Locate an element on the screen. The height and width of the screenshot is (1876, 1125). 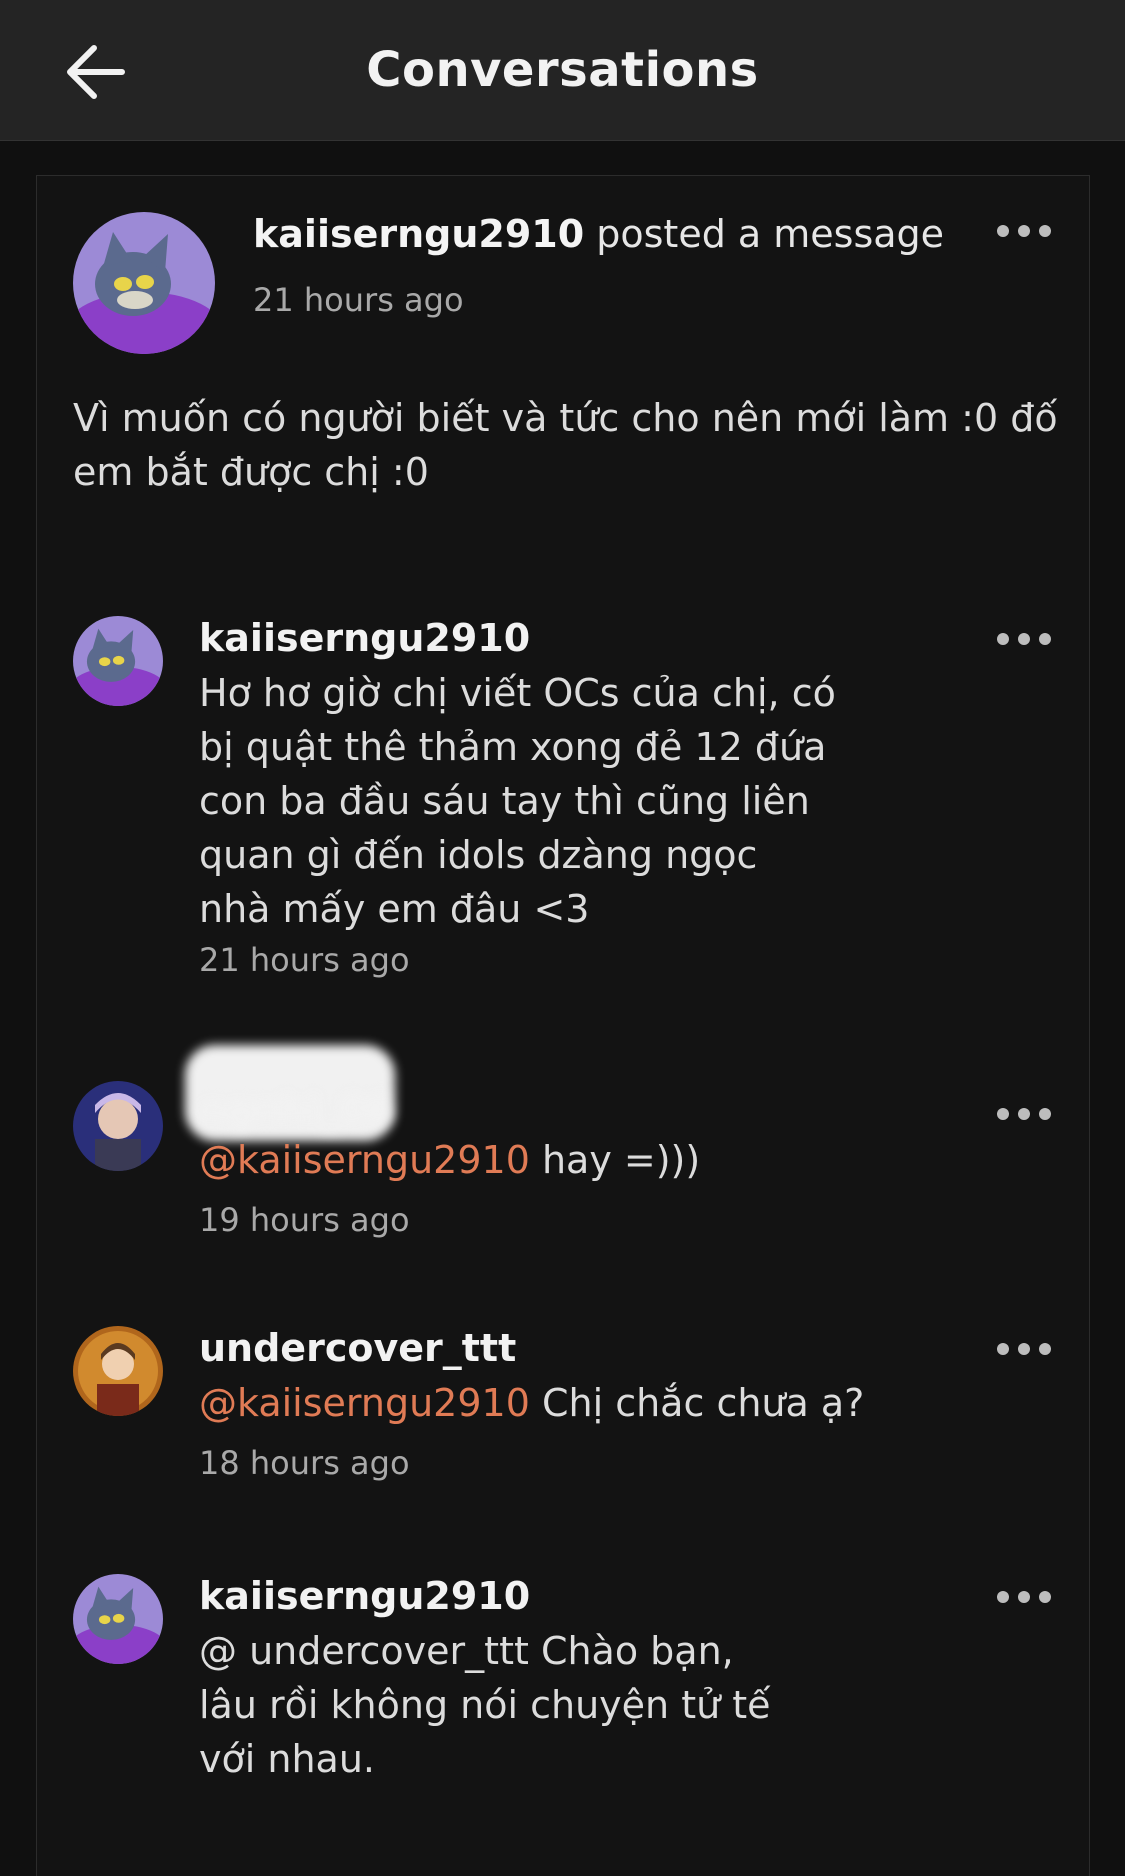
post-username: kaiiserngu2910 is located at coordinates (418, 234).